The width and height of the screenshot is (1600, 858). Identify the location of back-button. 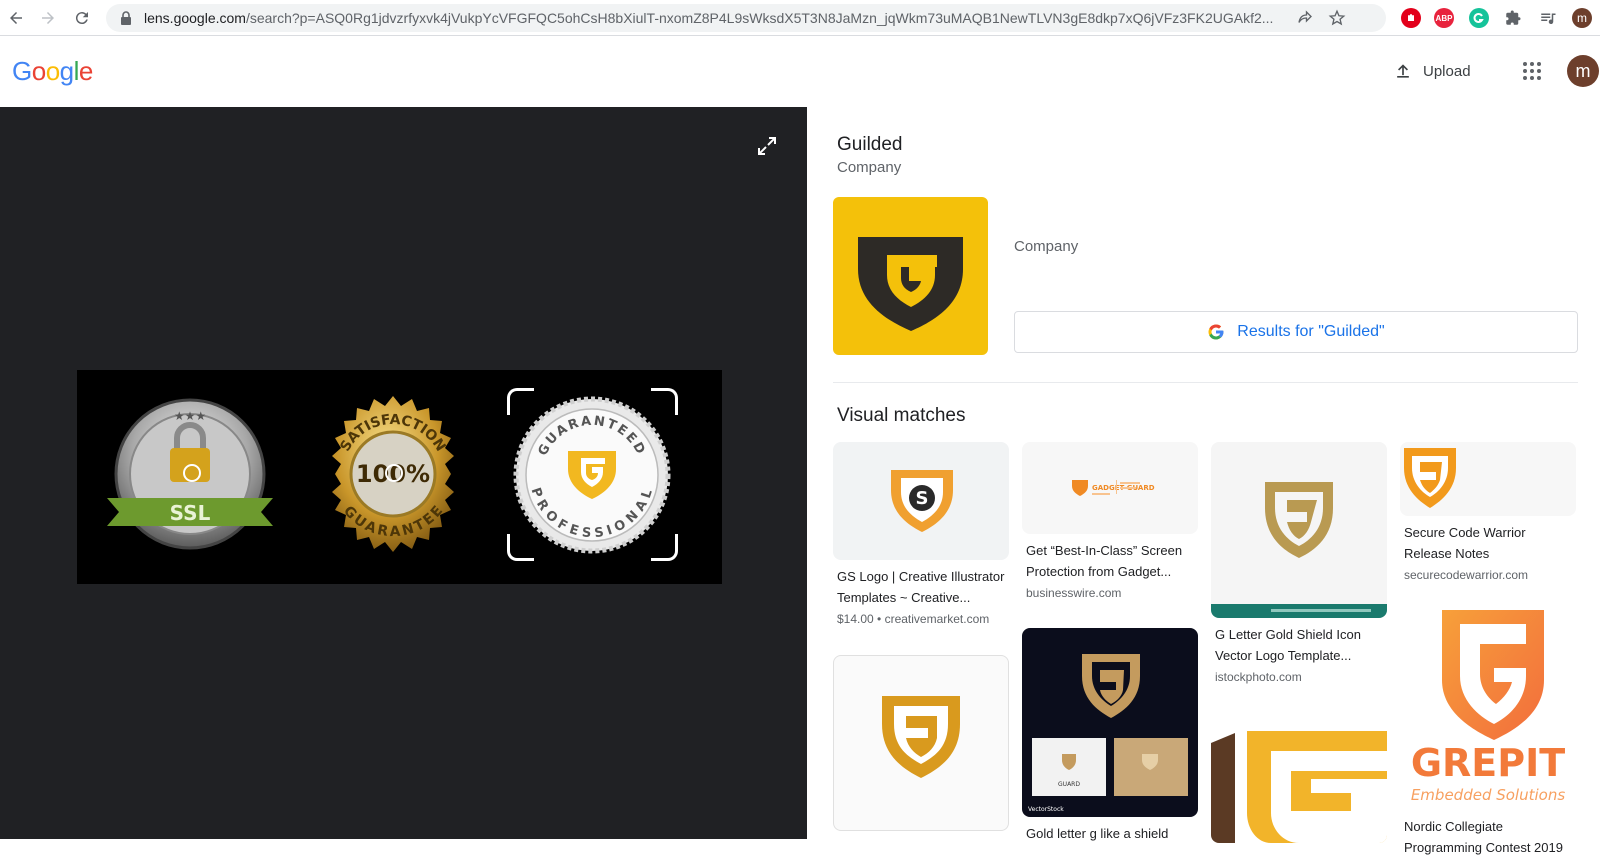
(16, 18).